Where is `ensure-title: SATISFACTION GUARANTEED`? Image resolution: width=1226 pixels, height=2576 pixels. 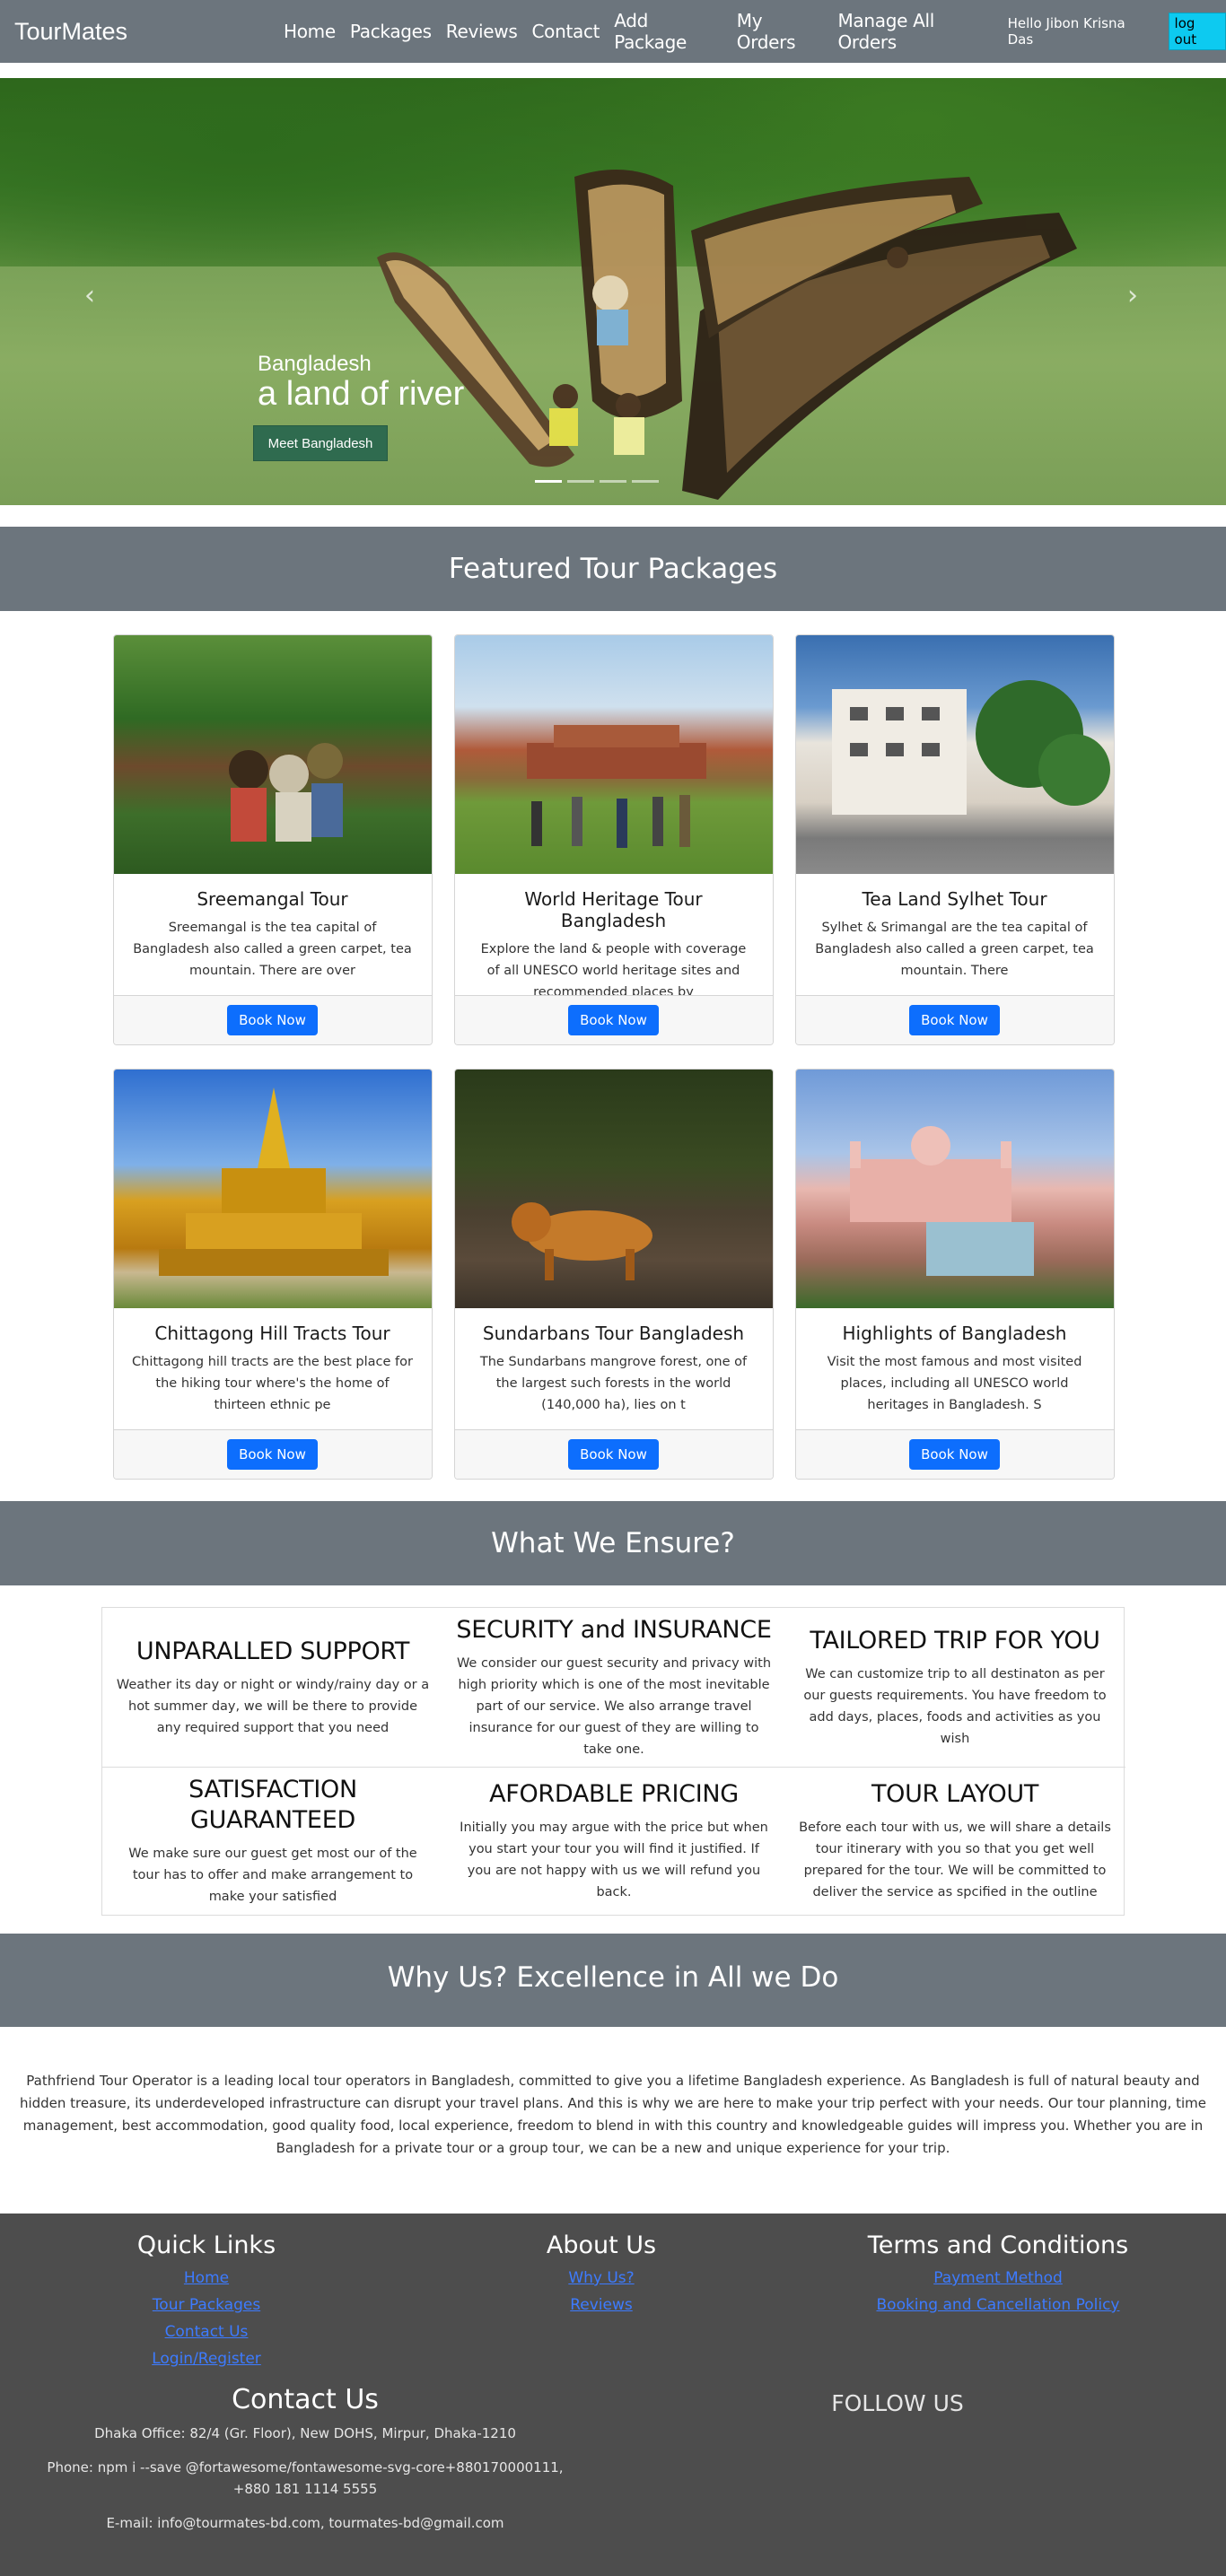
ensure-title: SATISFACTION GUARANTEED is located at coordinates (273, 1805).